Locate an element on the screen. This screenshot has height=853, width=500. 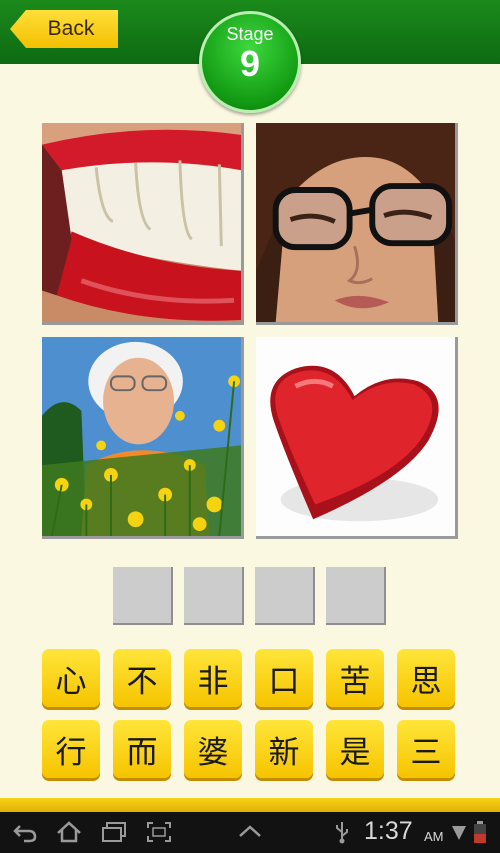
woman-squinting-icon is located at coordinates (355, 222).